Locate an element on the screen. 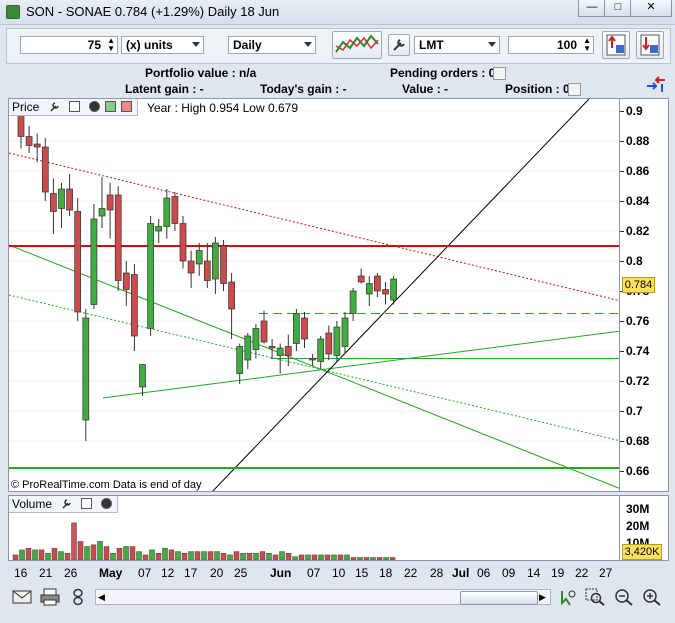 Image resolution: width=675 pixels, height=623 pixels. pending-orders-icon is located at coordinates (499, 73).